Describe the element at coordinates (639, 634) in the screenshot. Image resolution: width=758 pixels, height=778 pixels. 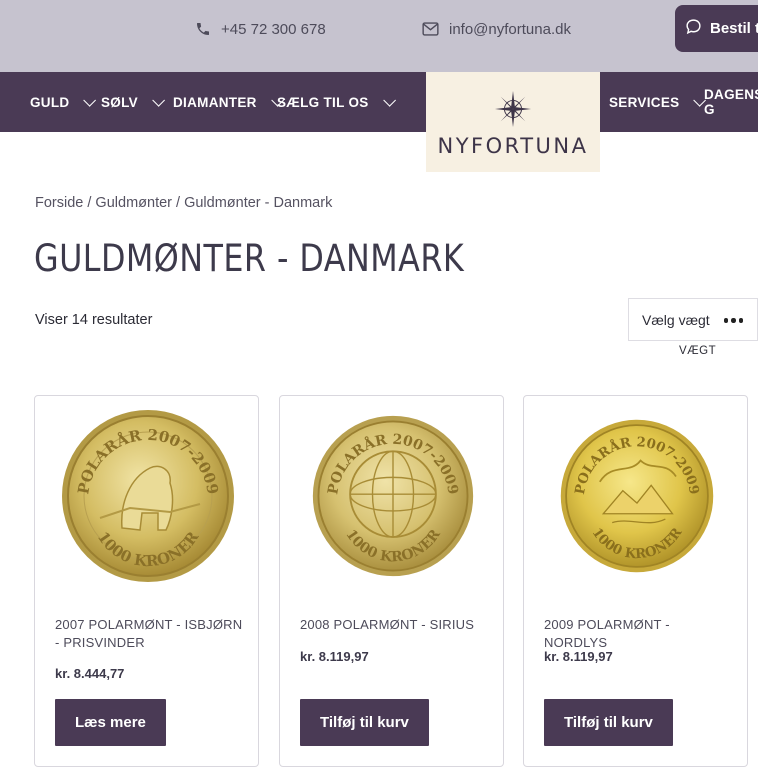
I see `product-title: 2009 POLARMØNT - NORDLYS` at that location.